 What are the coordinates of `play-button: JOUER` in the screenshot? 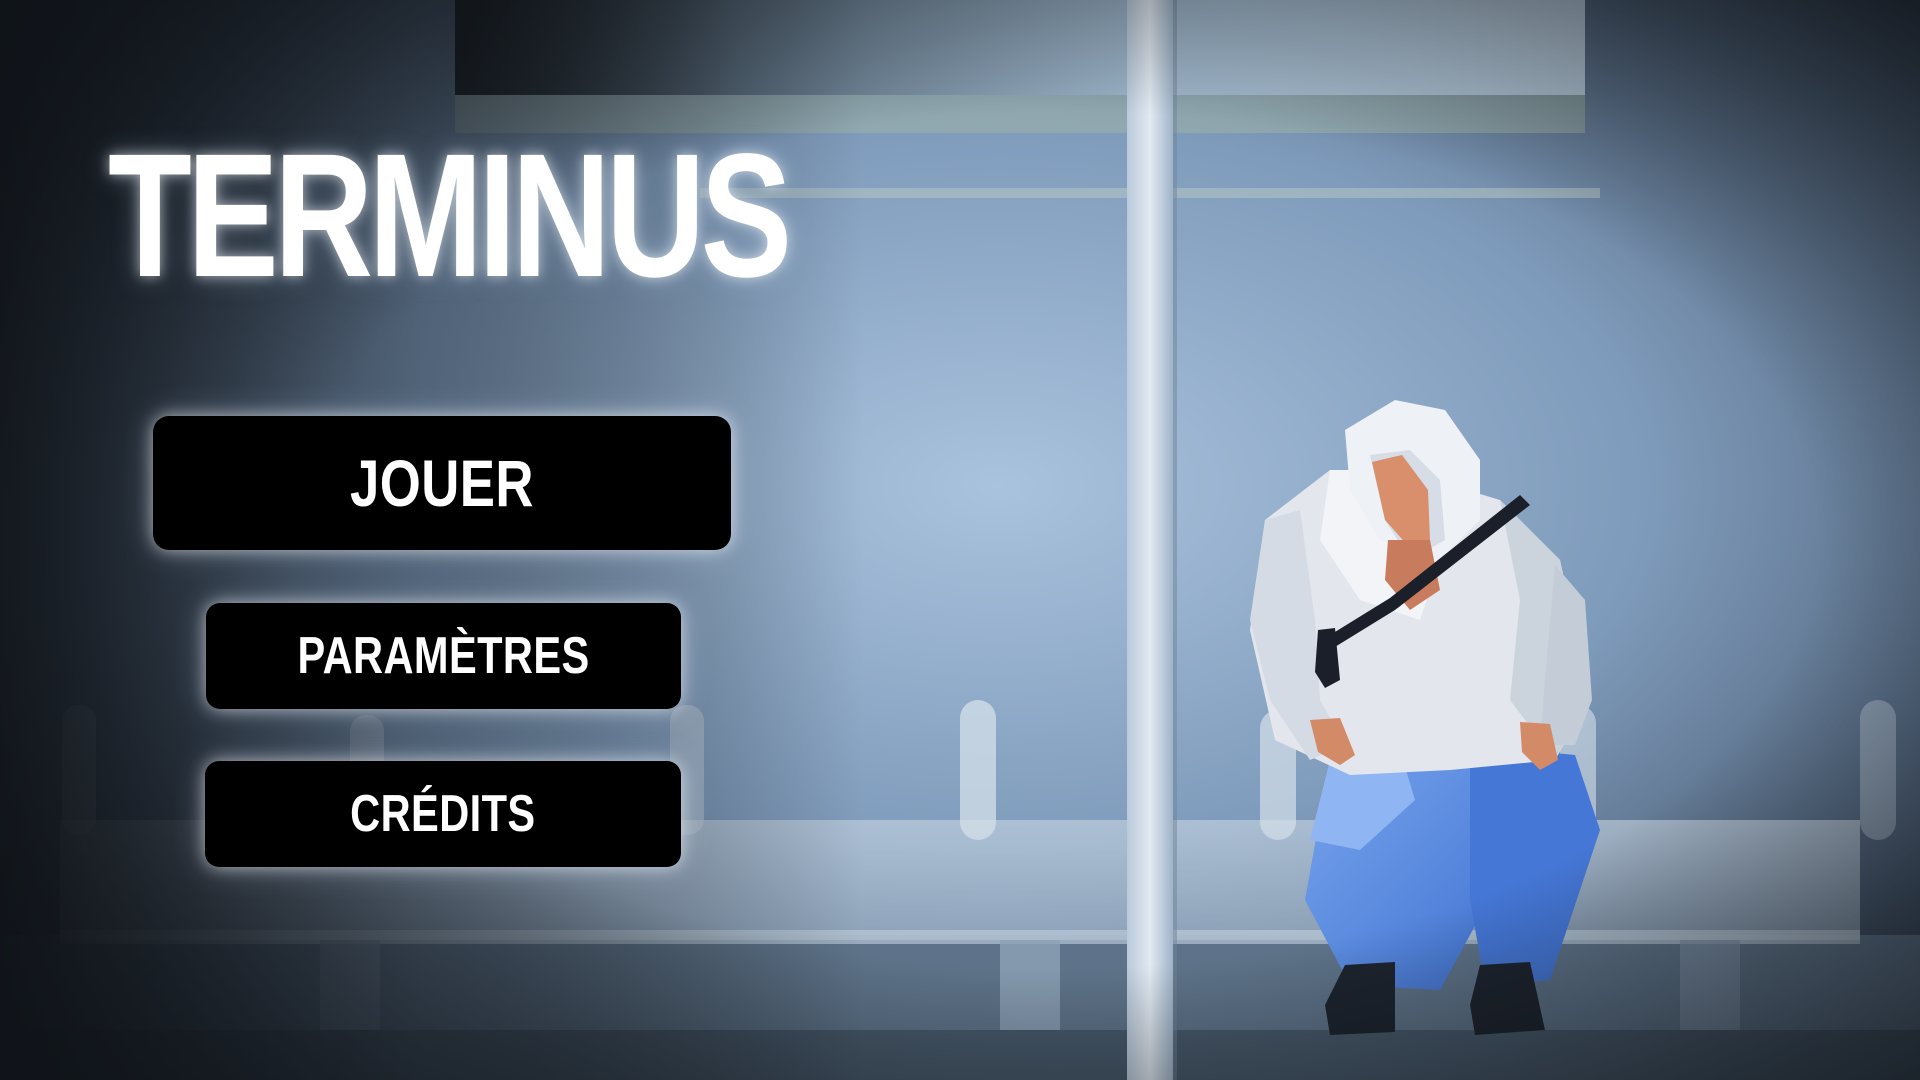 It's located at (442, 483).